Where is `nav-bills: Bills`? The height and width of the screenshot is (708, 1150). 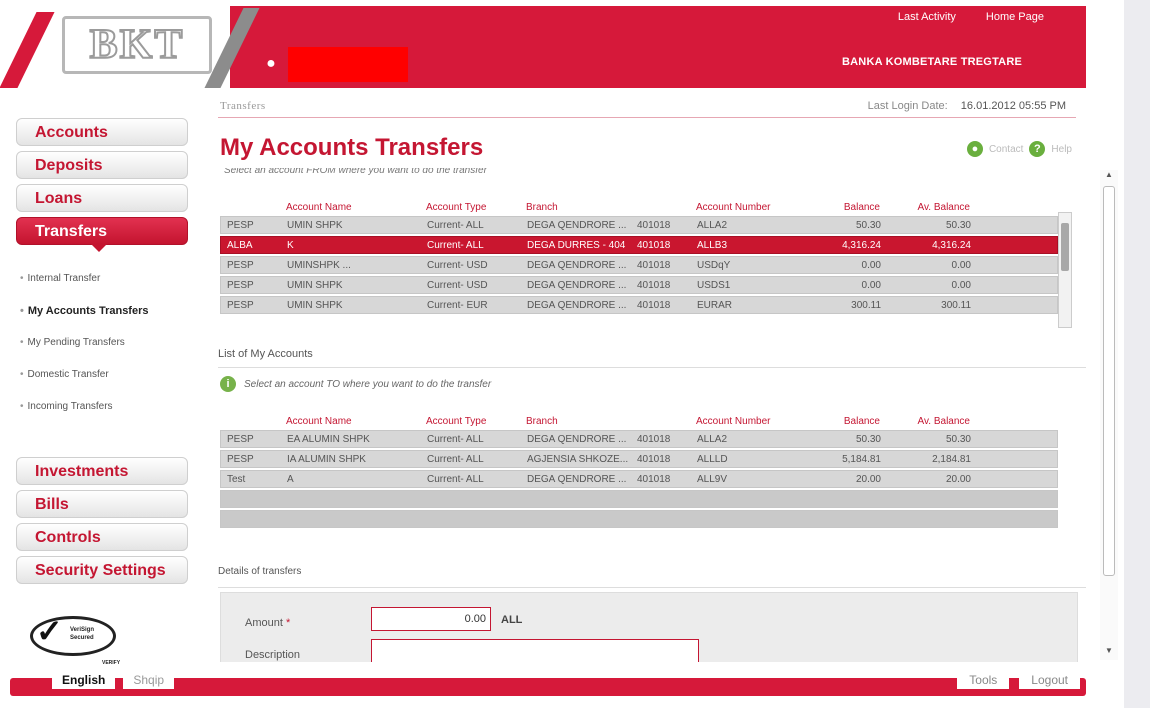
nav-bills: Bills is located at coordinates (102, 504).